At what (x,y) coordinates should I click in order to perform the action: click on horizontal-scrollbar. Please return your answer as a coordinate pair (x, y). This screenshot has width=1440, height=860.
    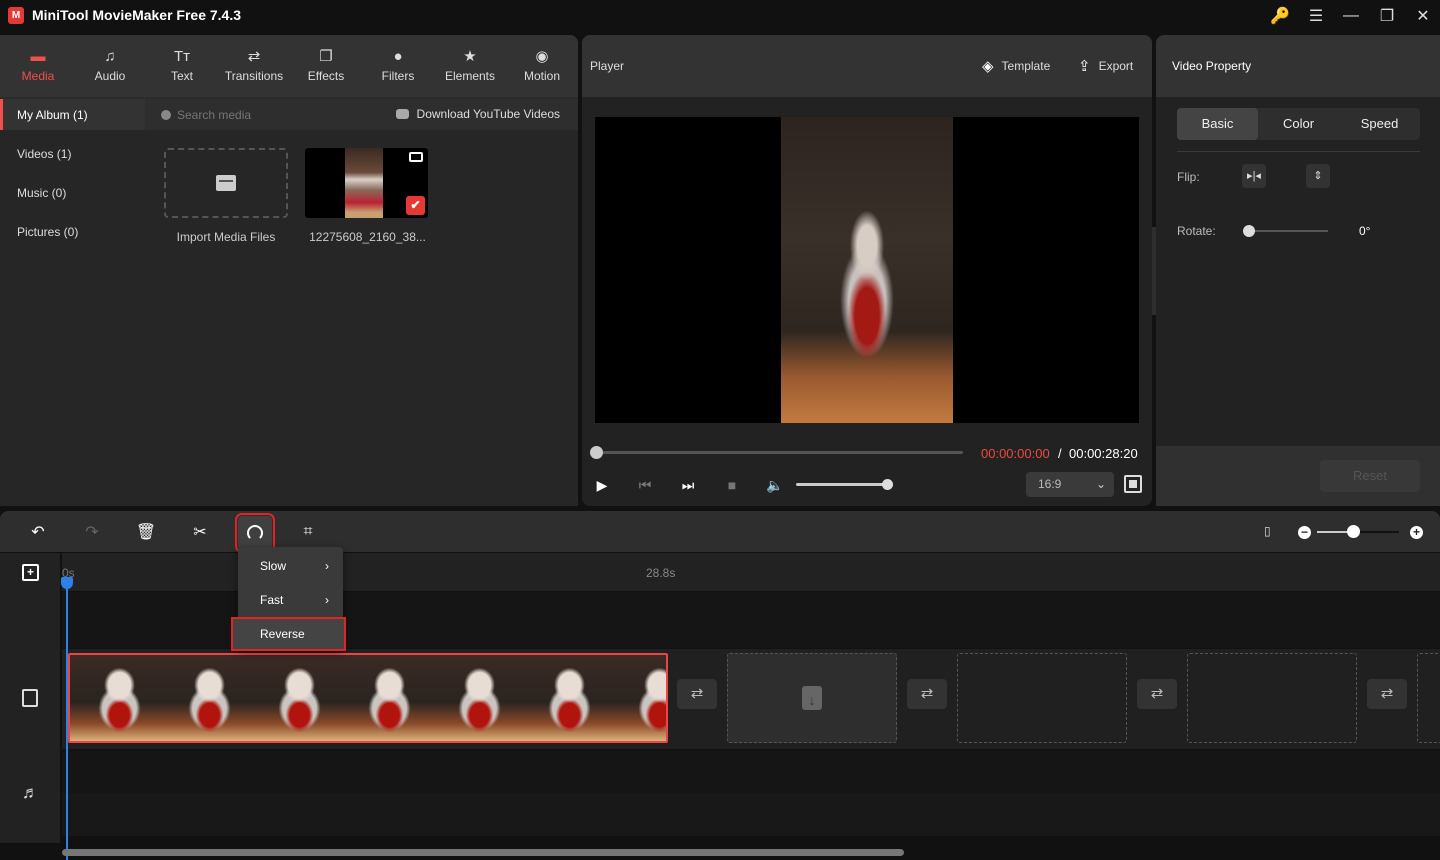
    Looking at the image, I should click on (483, 852).